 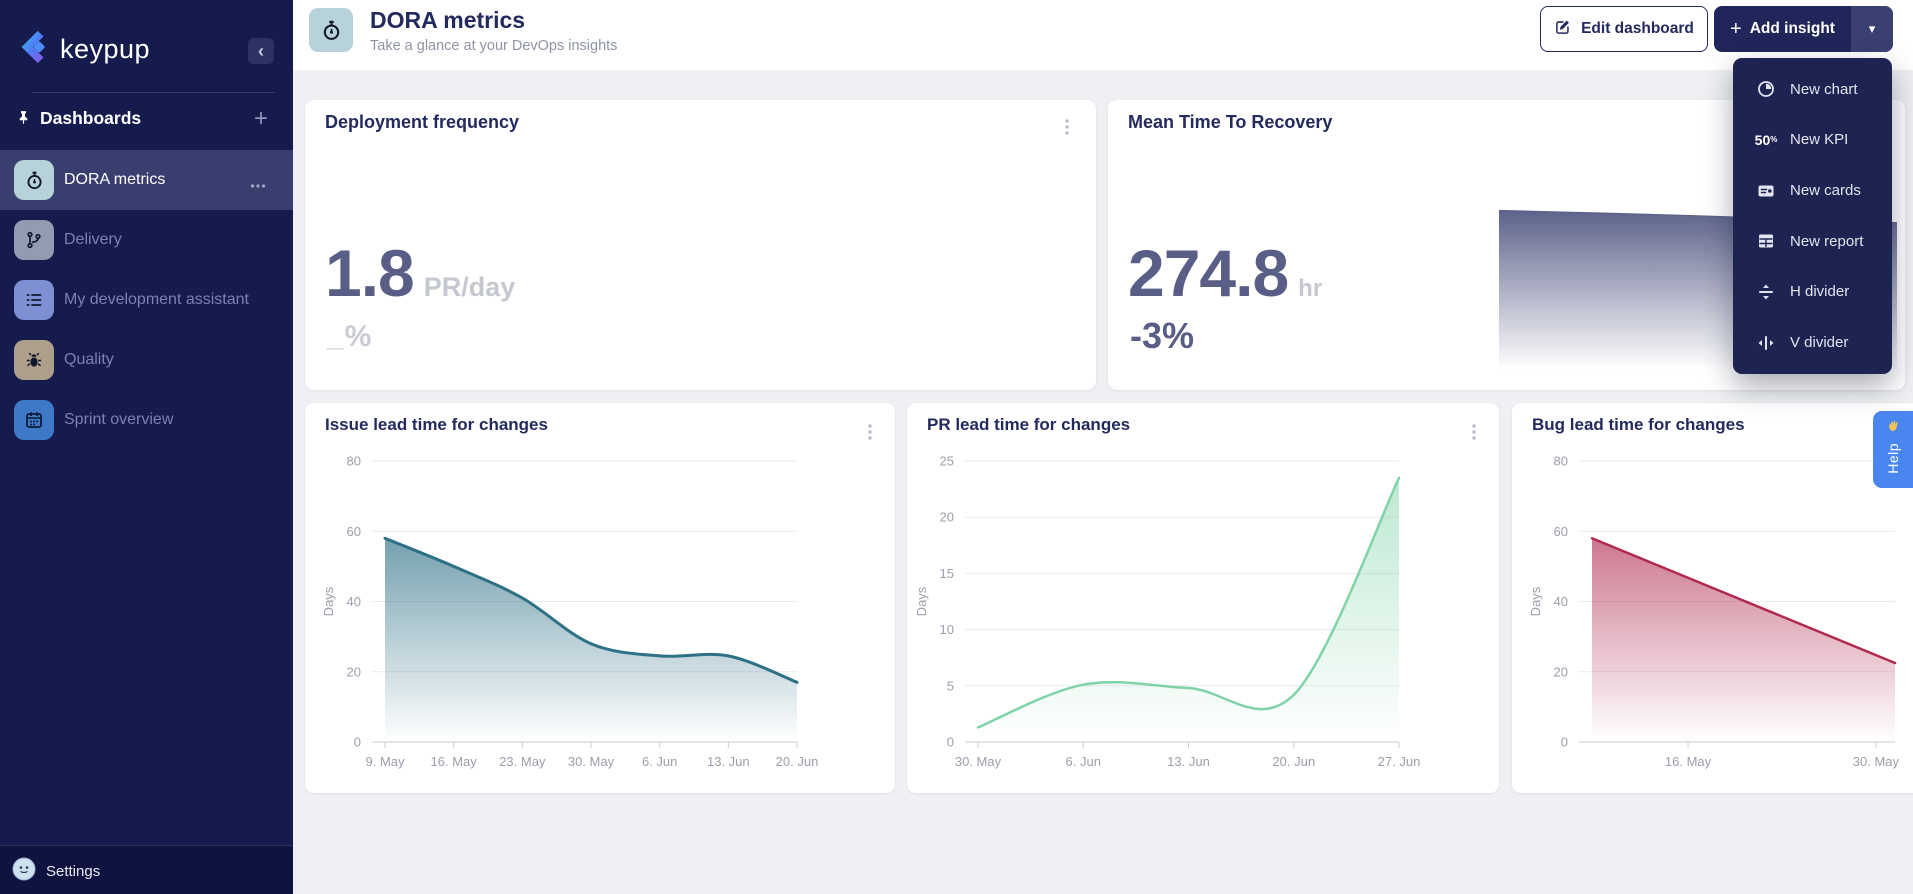 What do you see at coordinates (34, 240) in the screenshot?
I see `git-branch-icon` at bounding box center [34, 240].